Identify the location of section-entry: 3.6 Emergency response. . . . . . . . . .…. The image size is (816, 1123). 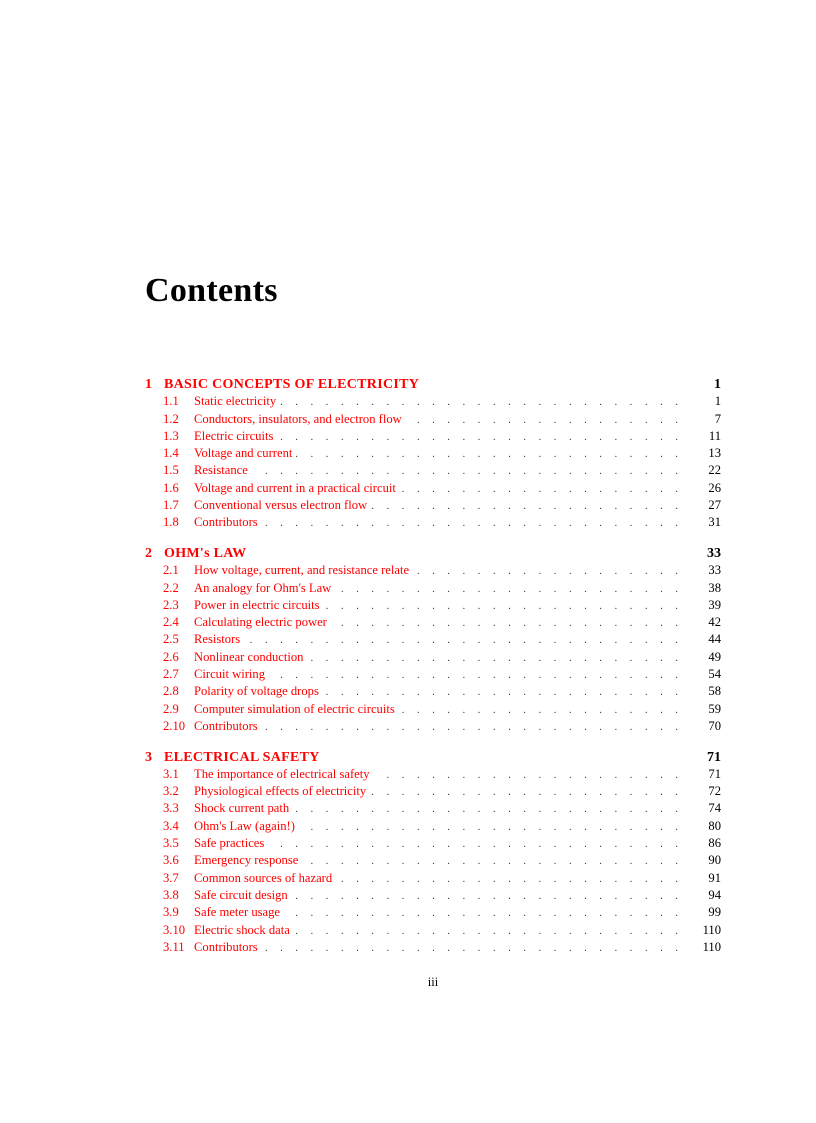
(433, 861).